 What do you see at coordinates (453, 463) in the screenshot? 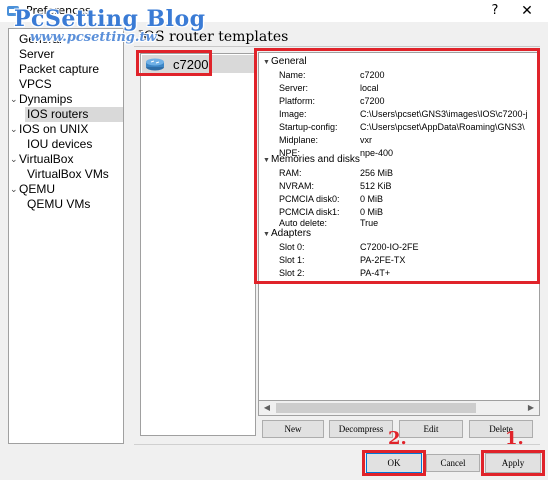
I see `cancel-button: Cancel` at bounding box center [453, 463].